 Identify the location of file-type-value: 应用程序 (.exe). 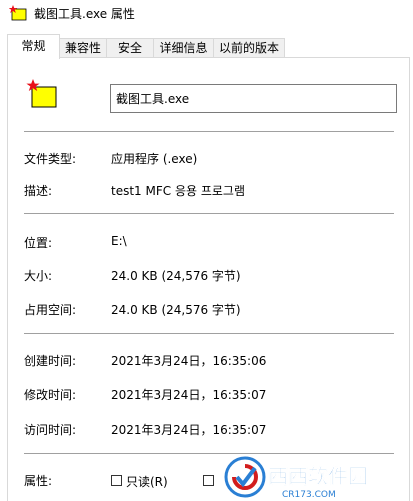
(154, 159).